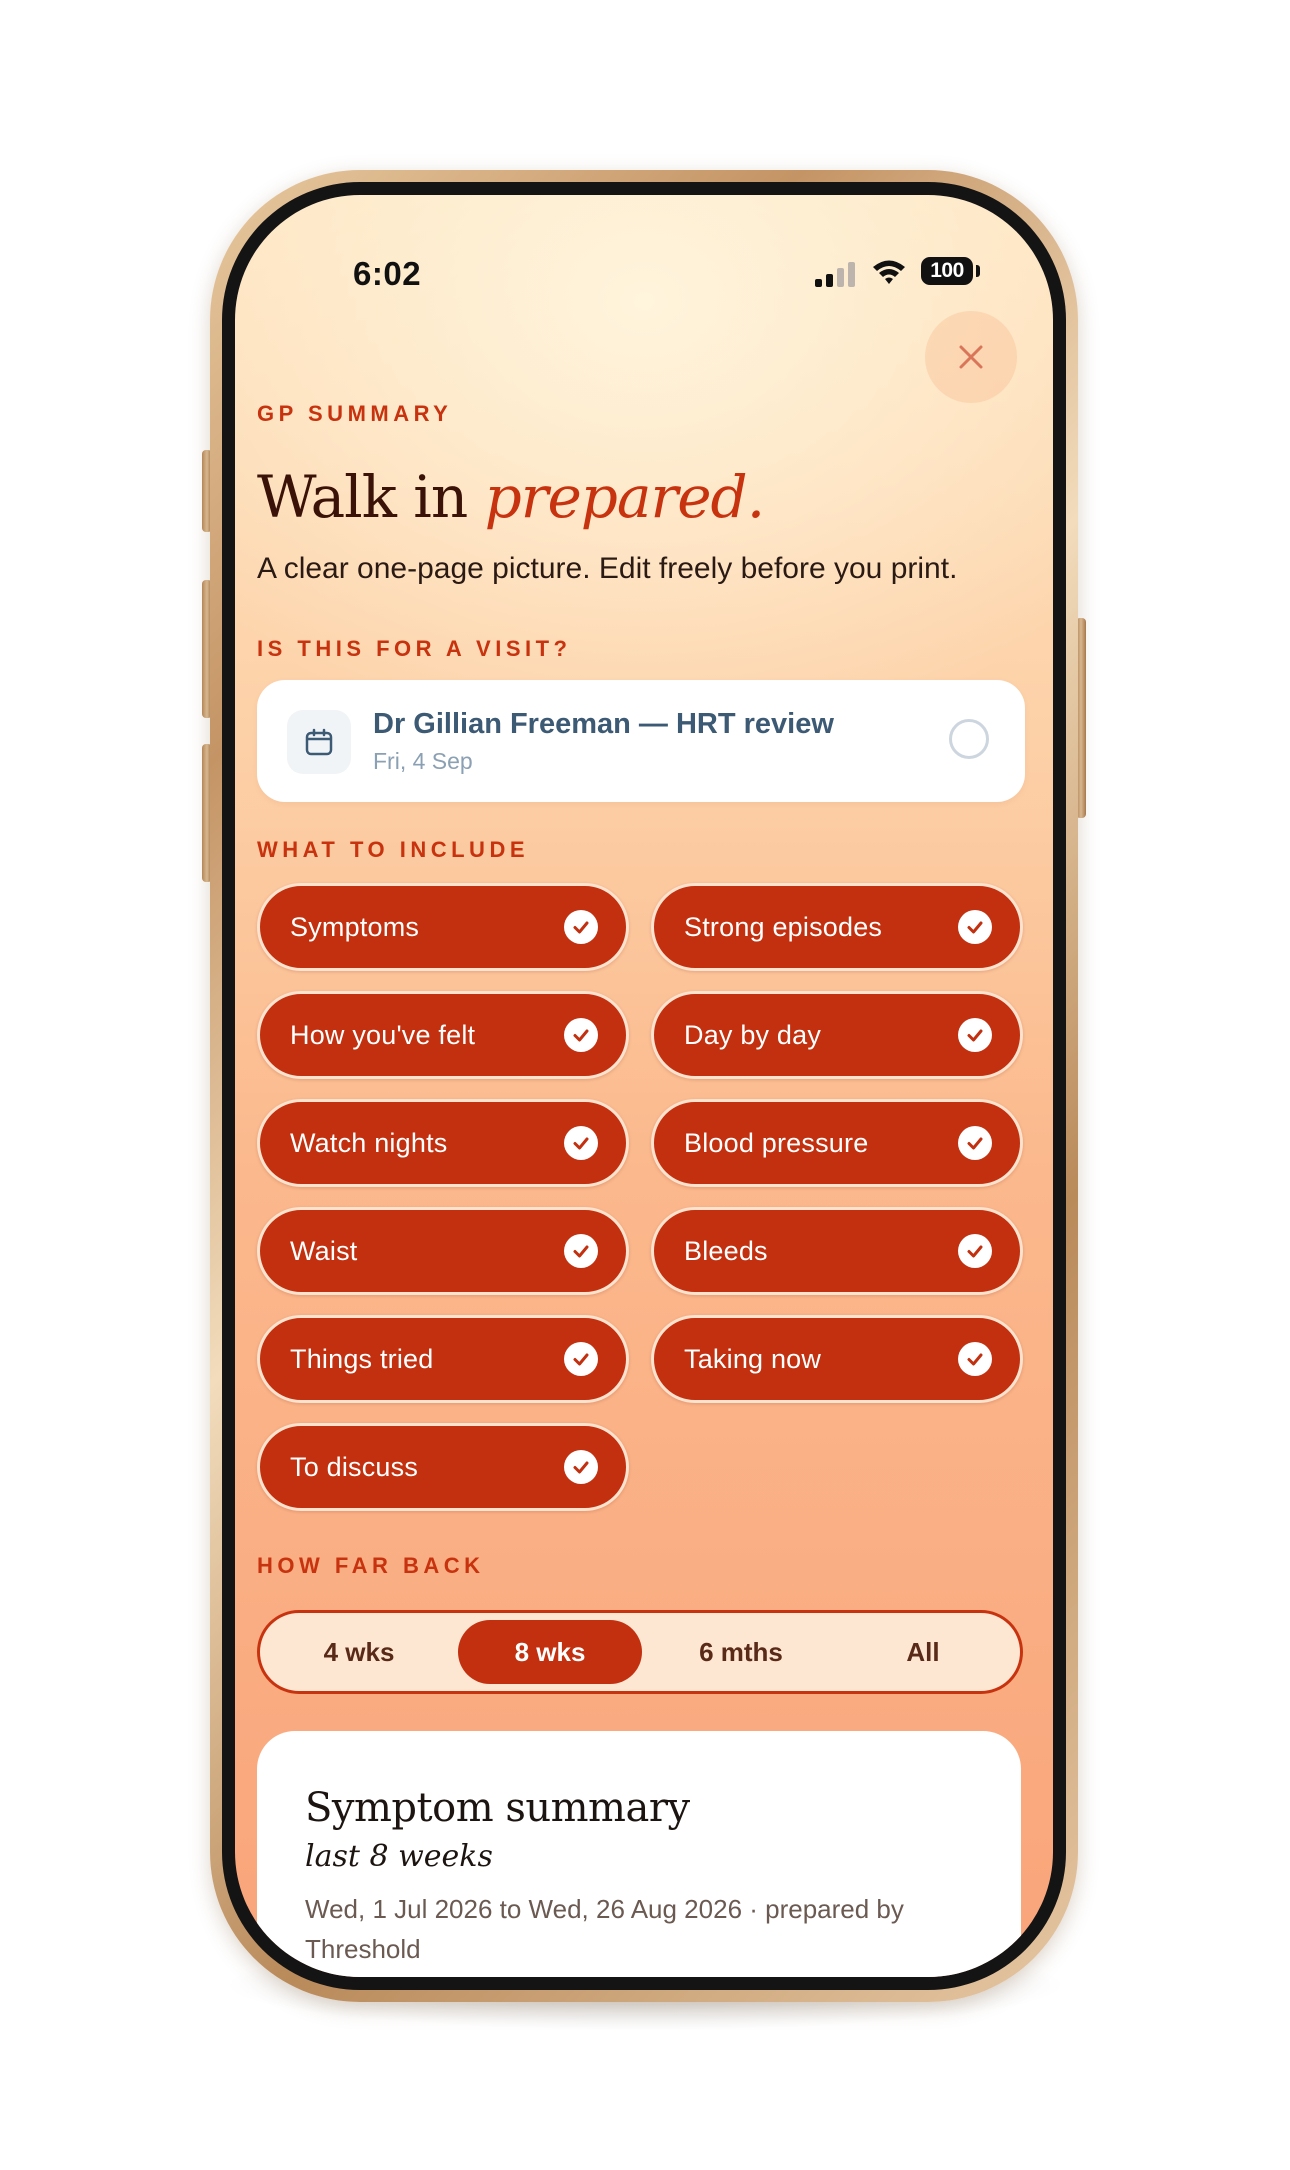 This screenshot has height=2170, width=1290. Describe the element at coordinates (354, 1467) in the screenshot. I see `chip-label: To discuss` at that location.